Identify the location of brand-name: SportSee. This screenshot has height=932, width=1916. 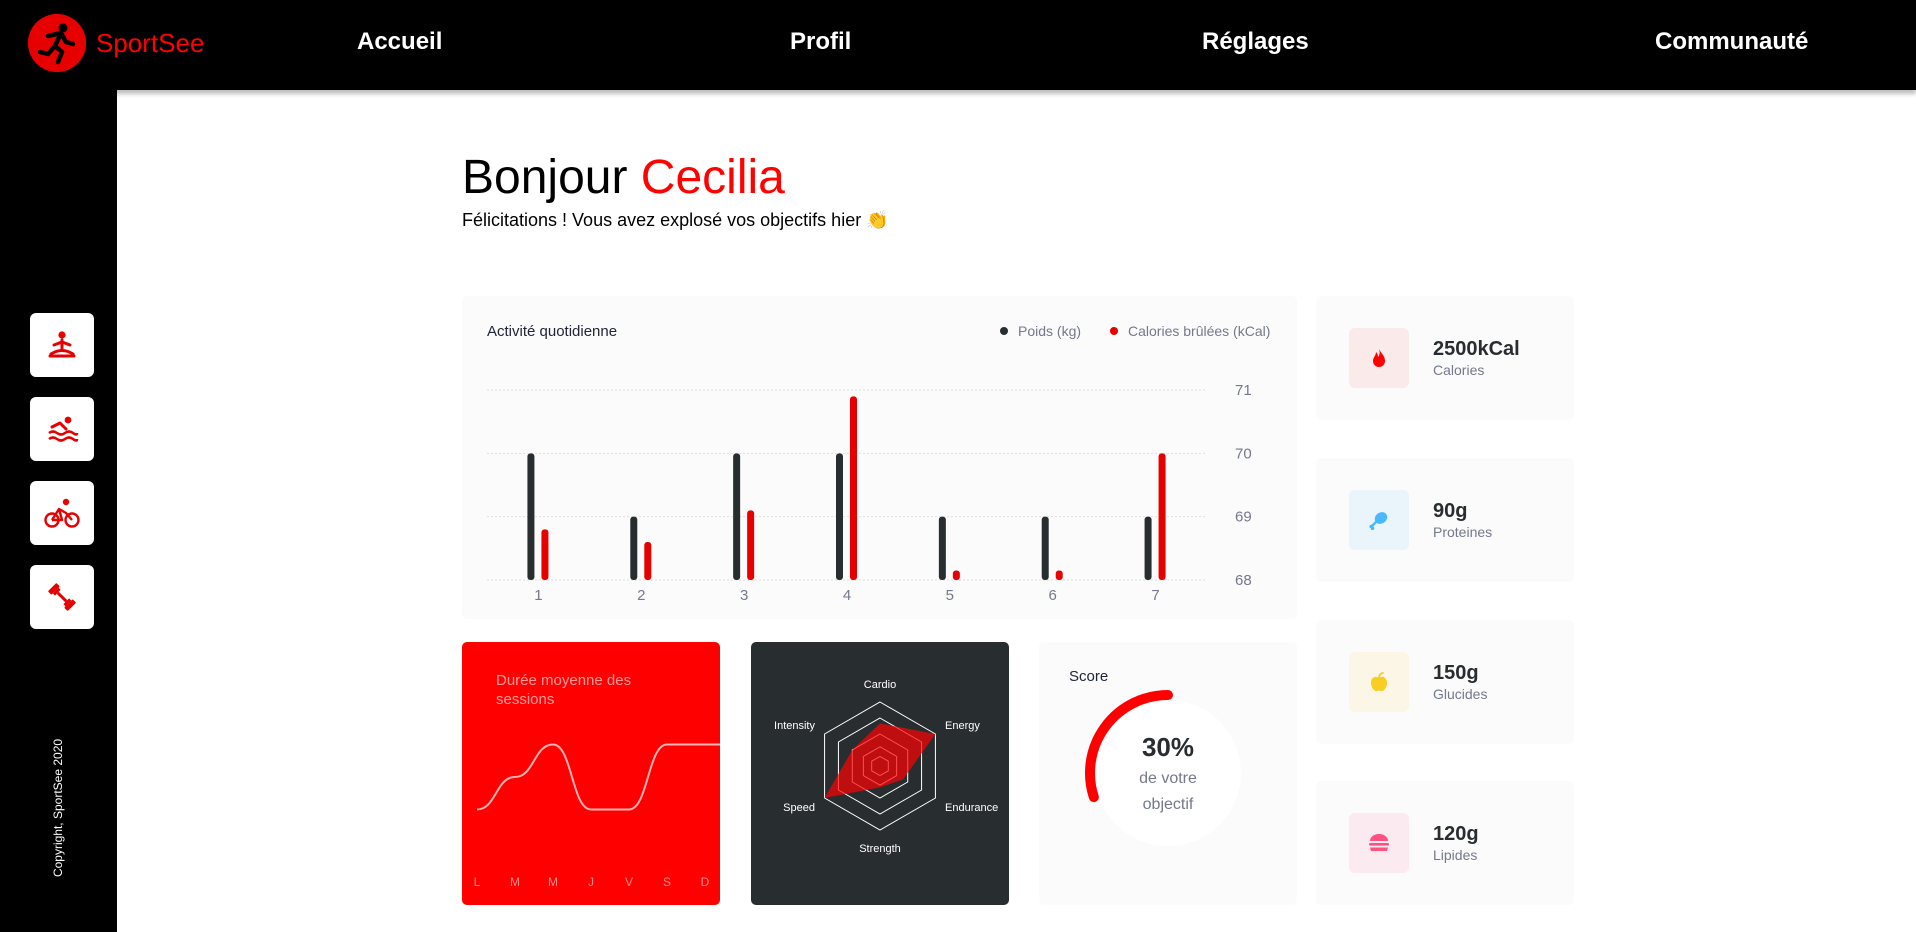
(150, 42).